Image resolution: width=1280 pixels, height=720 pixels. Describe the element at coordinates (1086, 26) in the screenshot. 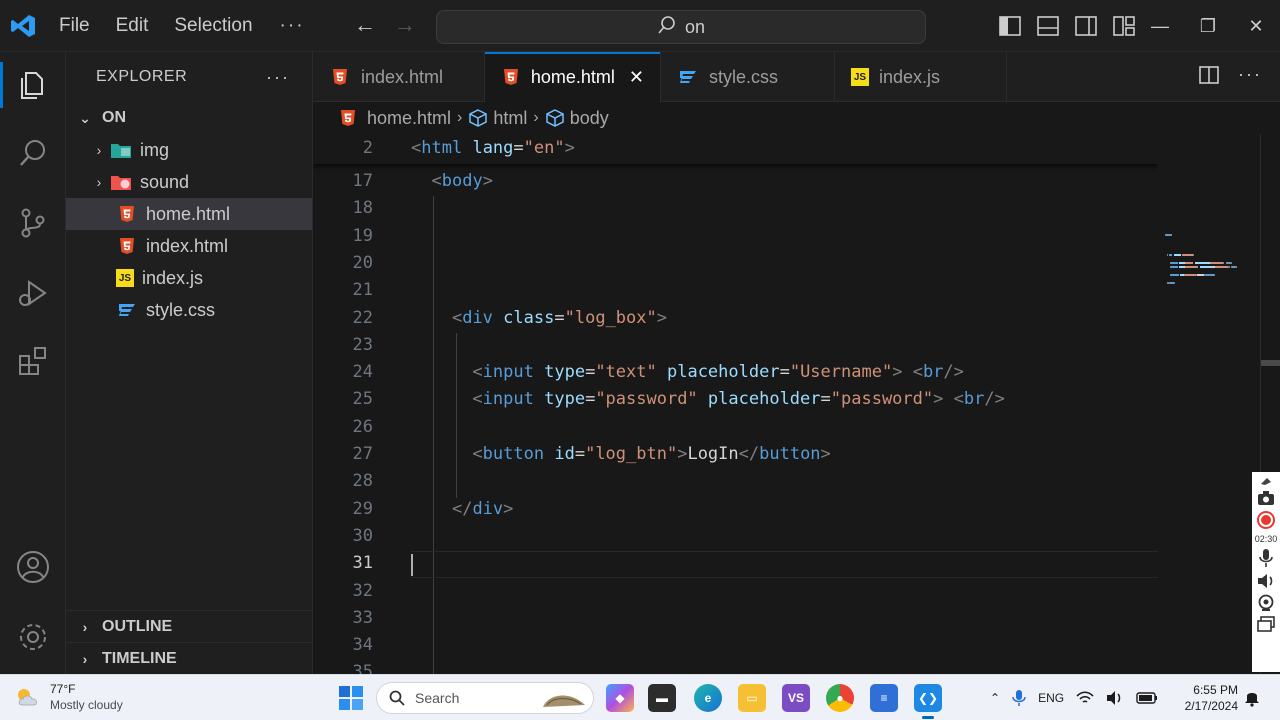

I see `toggle-secondary-sidebar-icon` at that location.